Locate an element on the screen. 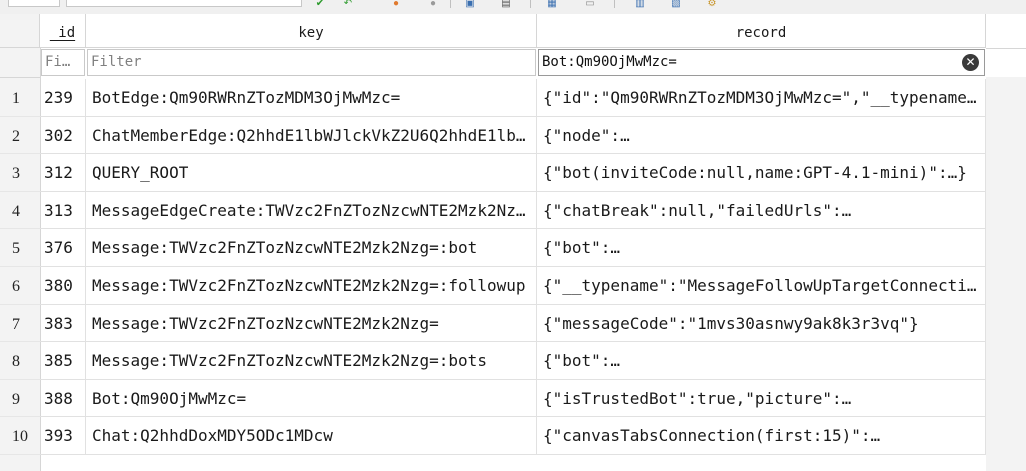 Image resolution: width=1026 pixels, height=471 pixels. row-number: 10 is located at coordinates (20, 436).